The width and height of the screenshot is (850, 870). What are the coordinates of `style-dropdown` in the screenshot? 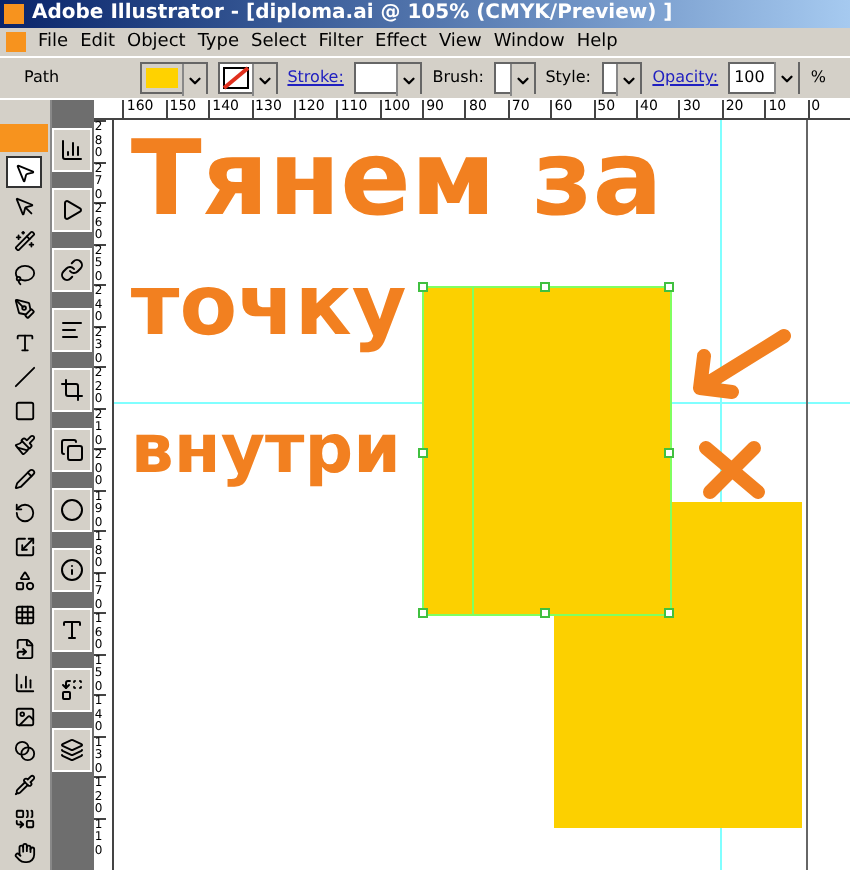 It's located at (622, 78).